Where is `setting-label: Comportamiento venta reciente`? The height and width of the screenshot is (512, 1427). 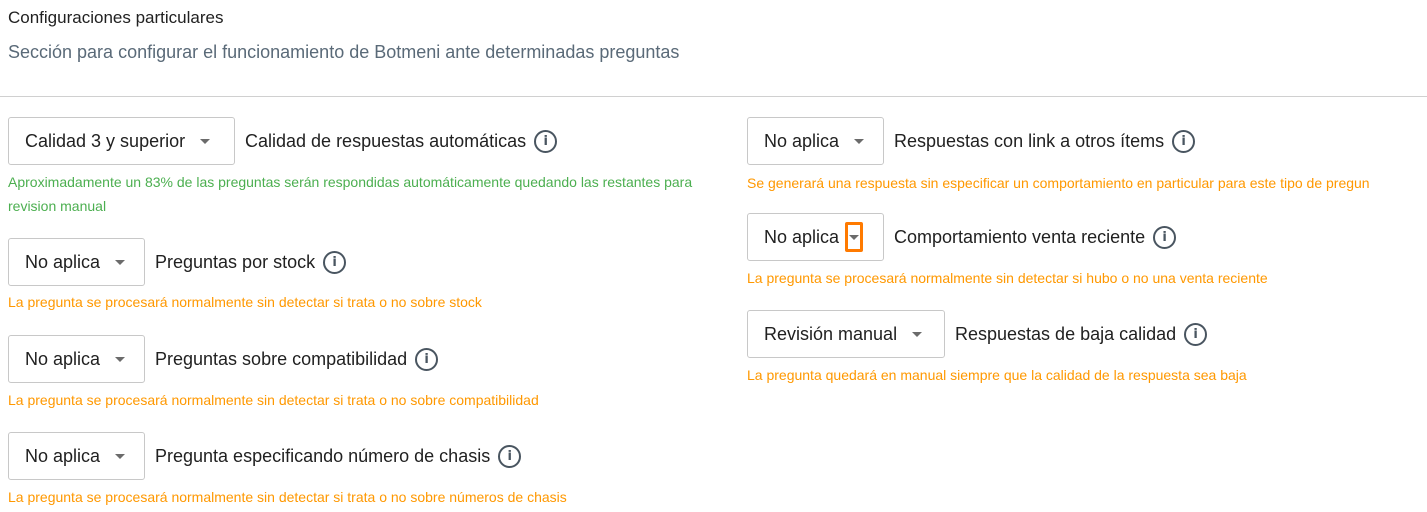 setting-label: Comportamiento venta reciente is located at coordinates (1020, 236).